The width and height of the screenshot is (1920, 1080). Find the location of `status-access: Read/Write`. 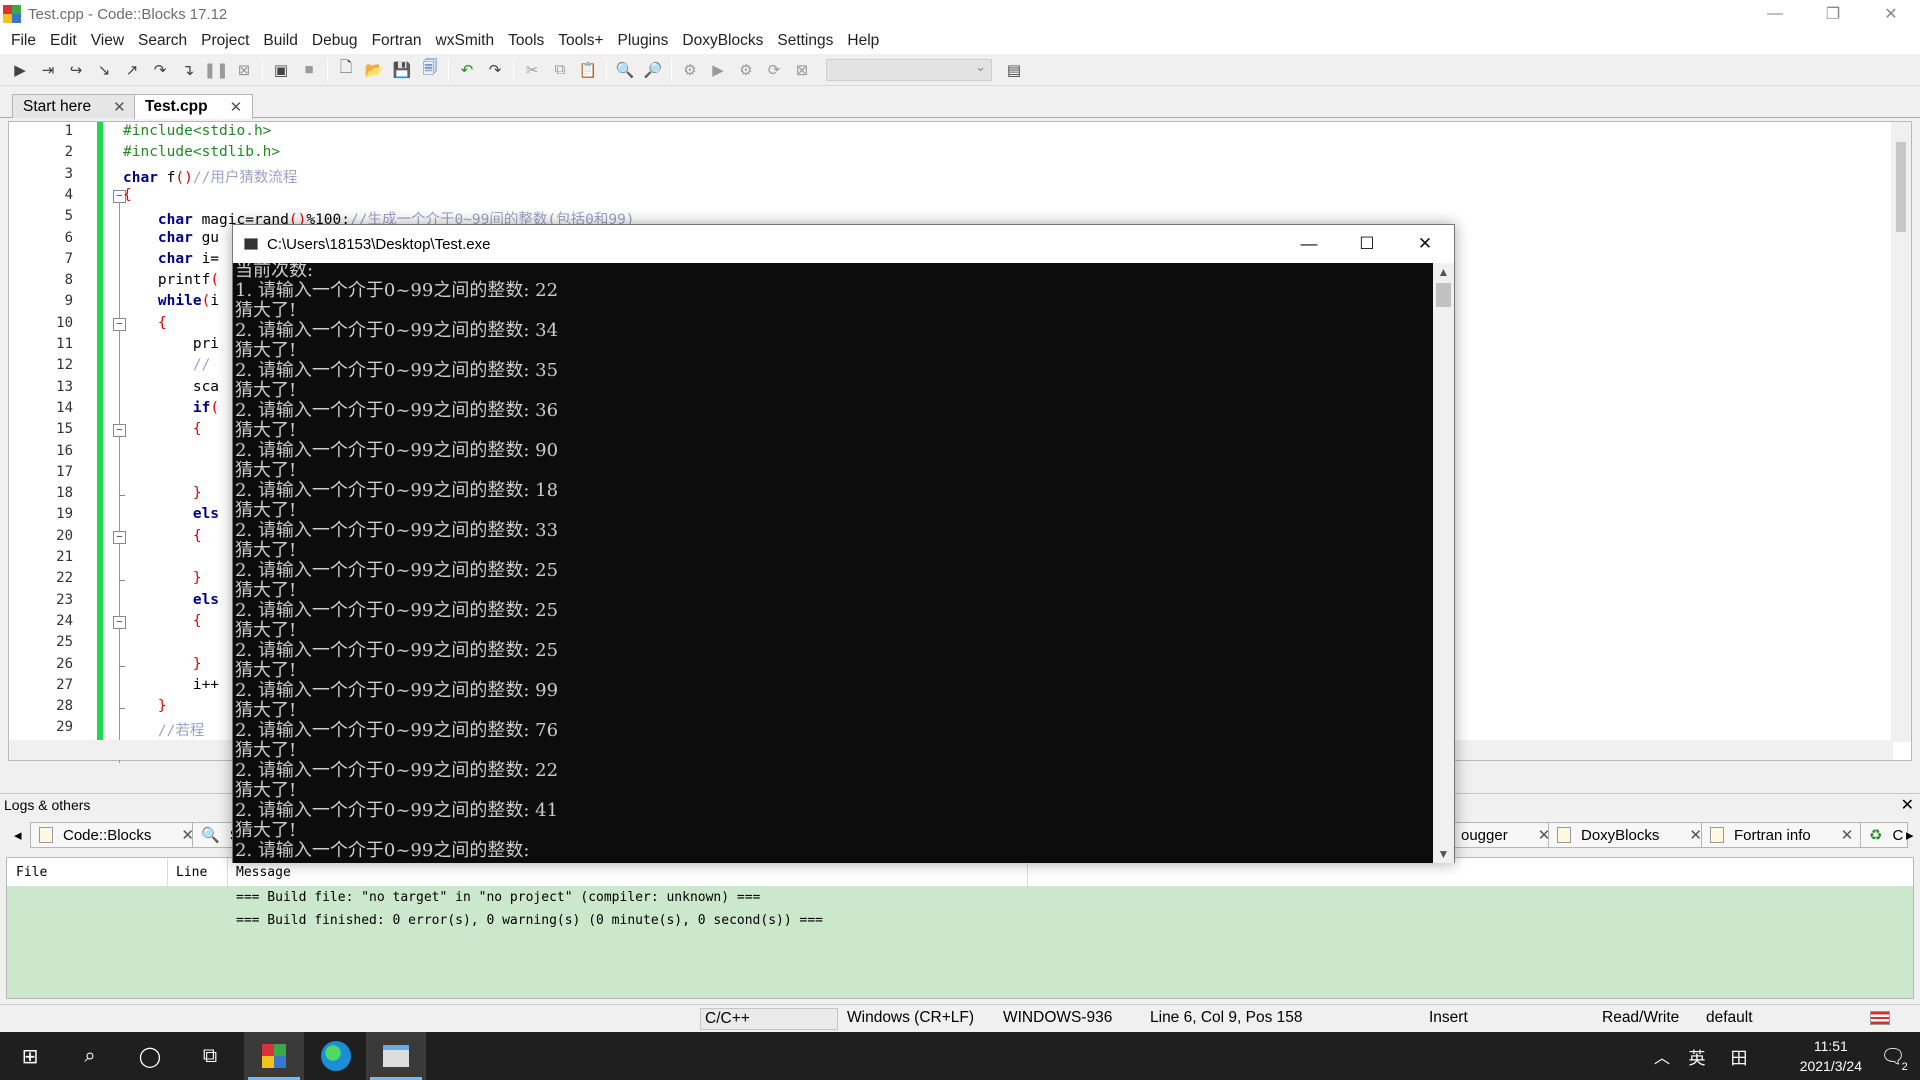

status-access: Read/Write is located at coordinates (1641, 1017).